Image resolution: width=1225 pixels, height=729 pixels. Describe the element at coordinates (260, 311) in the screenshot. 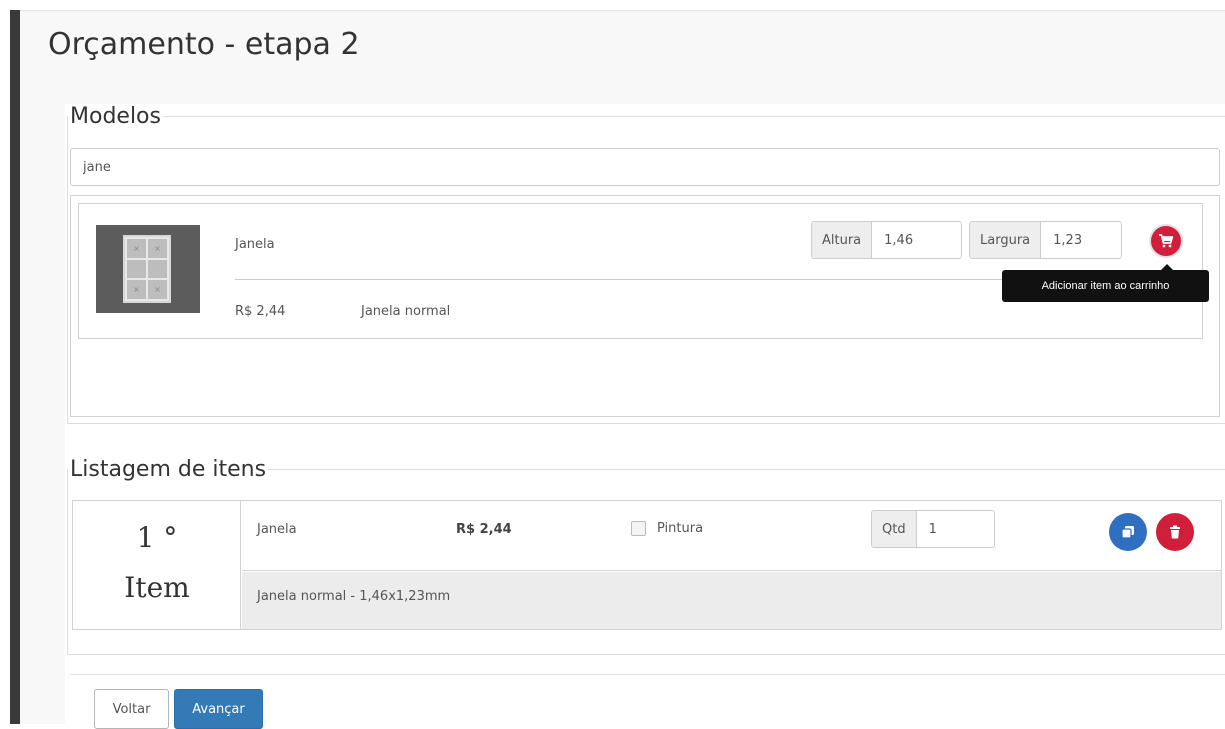

I see `model-price: R$ 2,44` at that location.